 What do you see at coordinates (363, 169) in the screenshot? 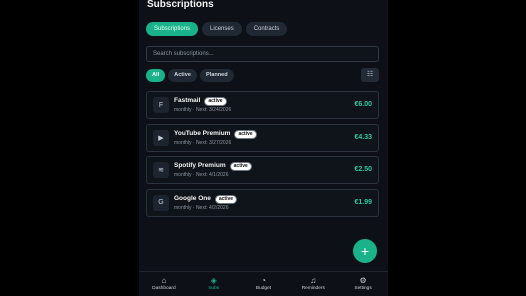
I see `subscription-price: €2.50` at bounding box center [363, 169].